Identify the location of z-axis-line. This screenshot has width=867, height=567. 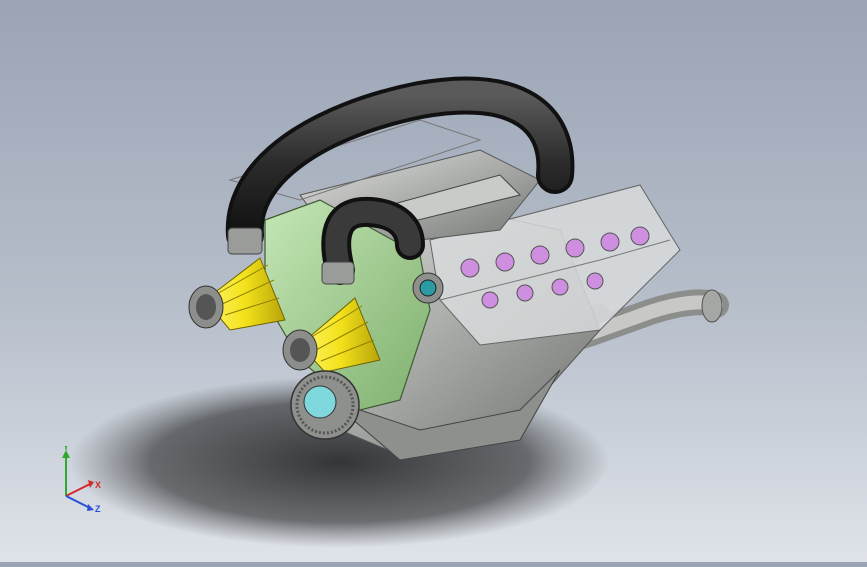
(78, 502).